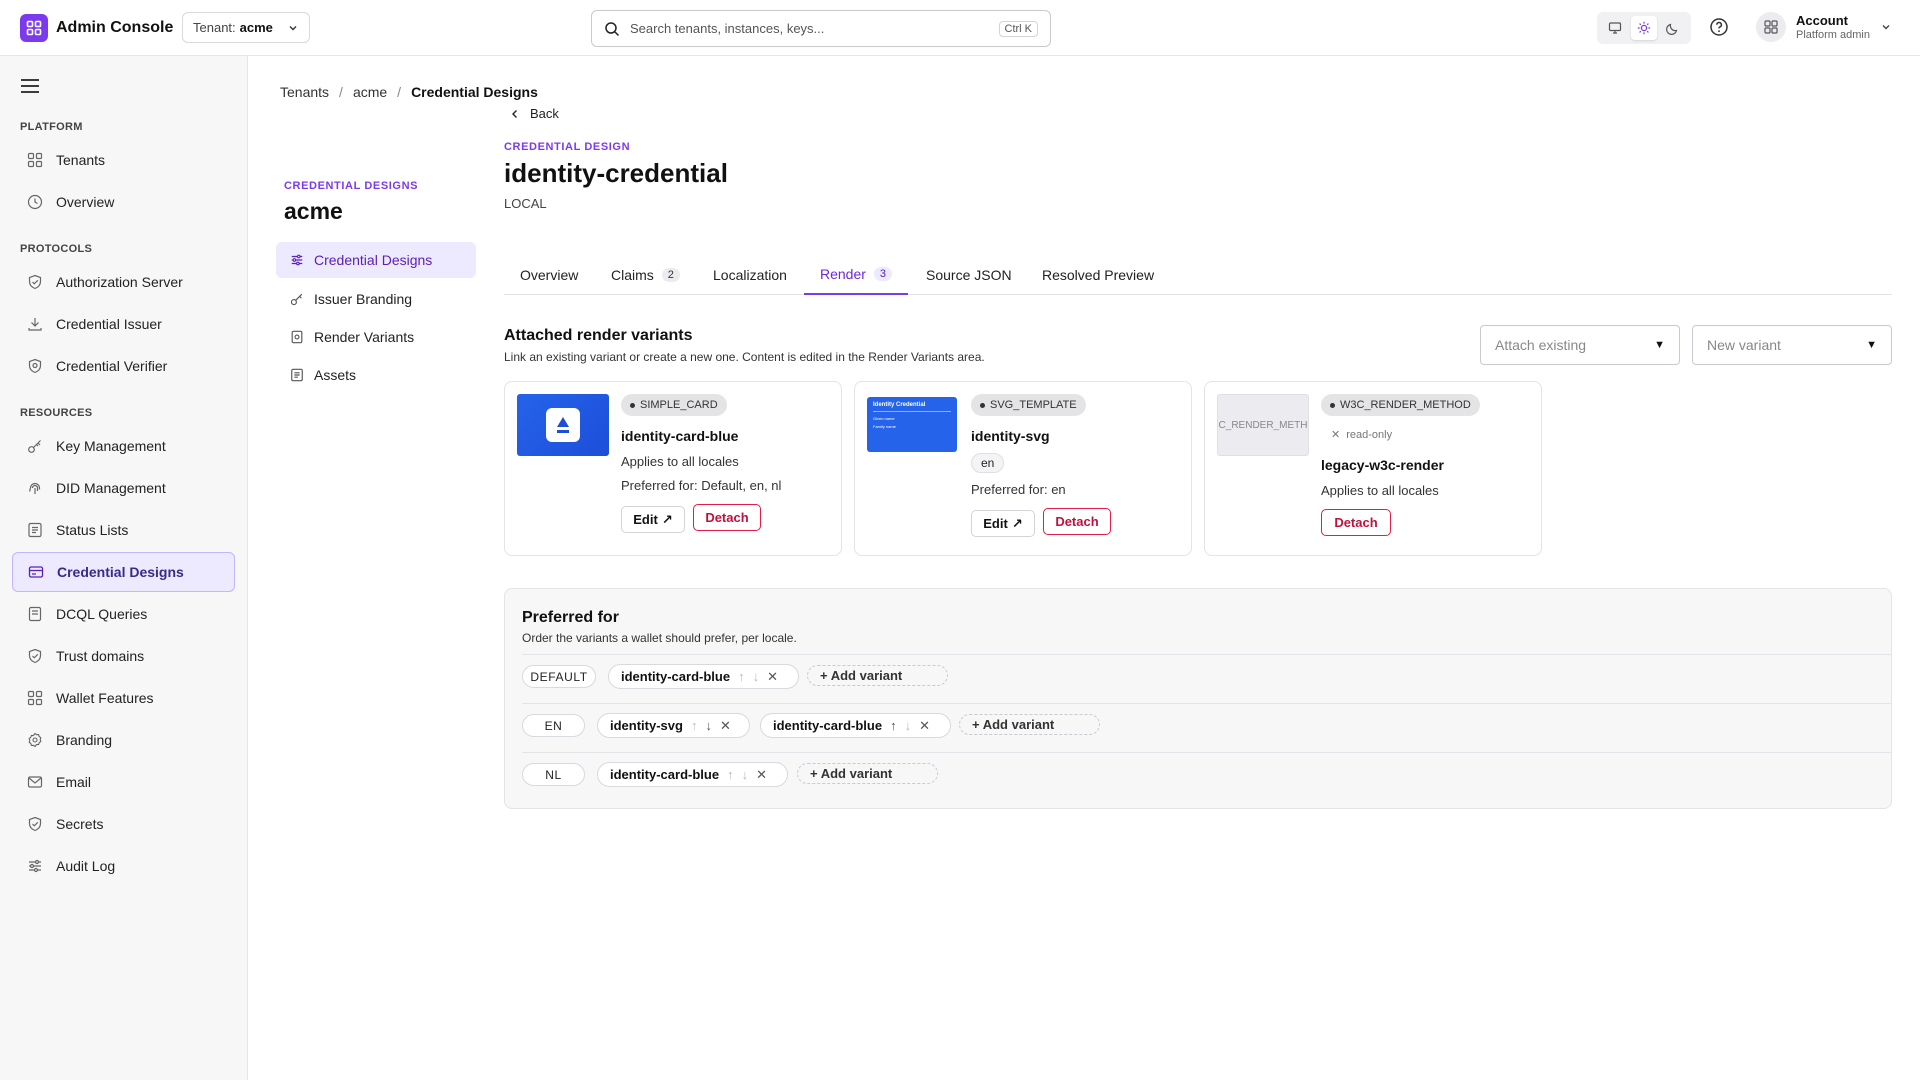  I want to click on sidebar-item-credential-verifier: Credential Verifier, so click(123, 366).